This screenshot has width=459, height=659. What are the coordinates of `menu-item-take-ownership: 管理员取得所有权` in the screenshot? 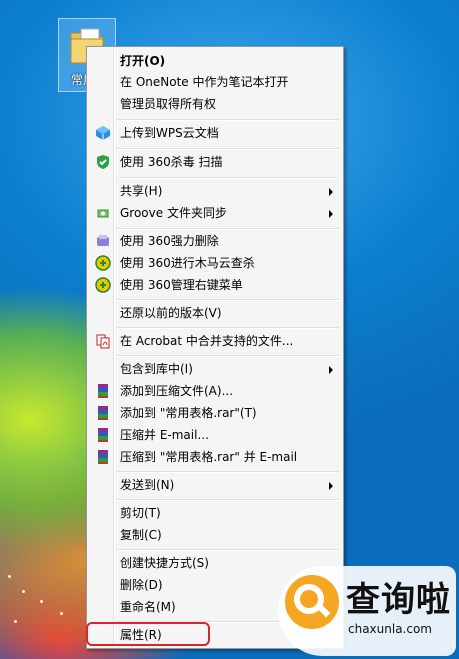 It's located at (215, 104).